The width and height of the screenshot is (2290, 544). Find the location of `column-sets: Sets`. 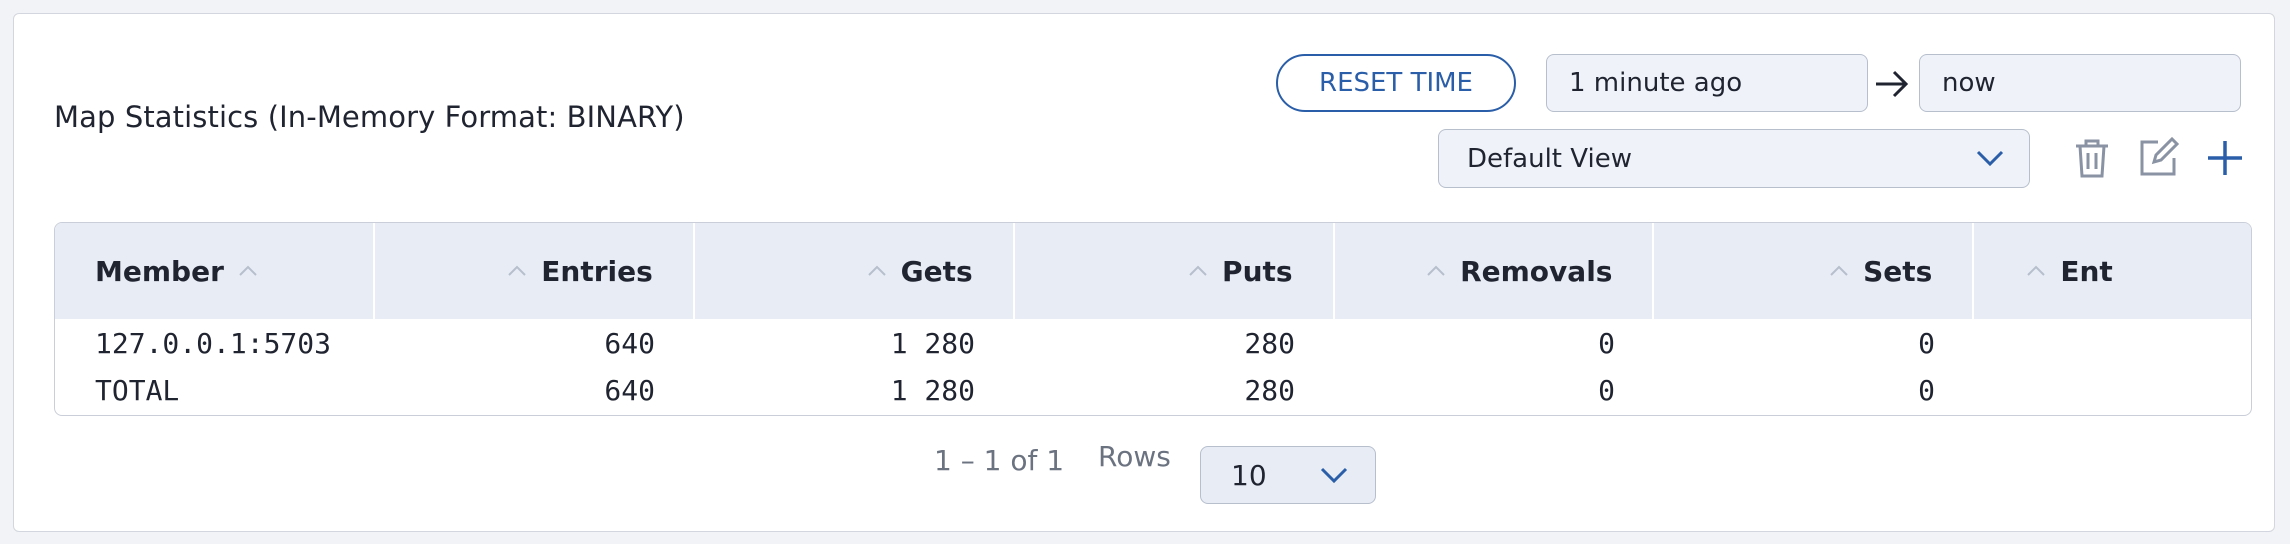

column-sets: Sets is located at coordinates (1814, 271).